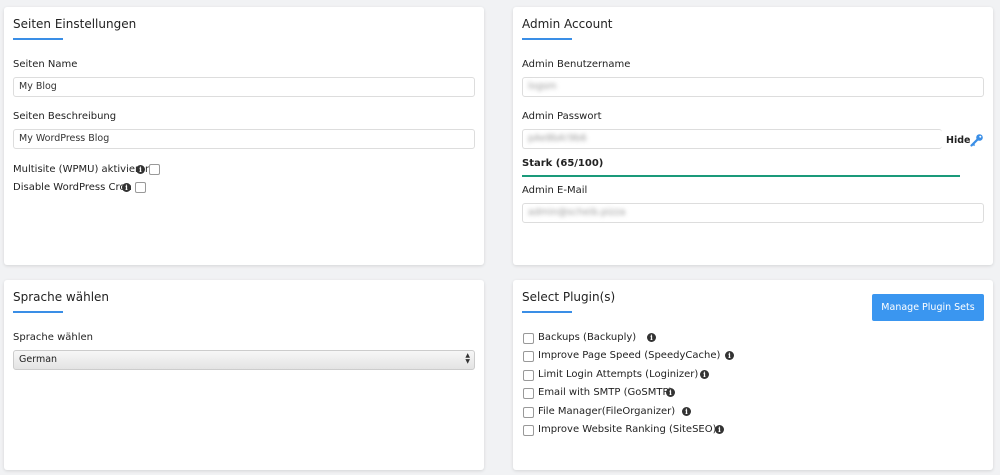 The height and width of the screenshot is (475, 1000). Describe the element at coordinates (140, 169) in the screenshot. I see `multisite-info-icon: i` at that location.